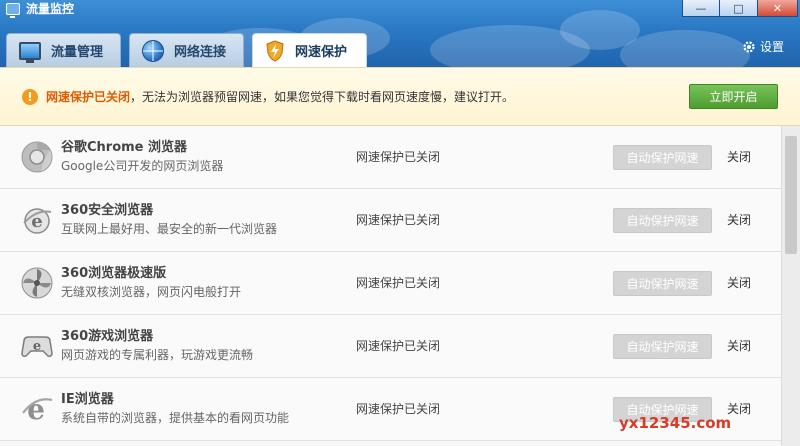  What do you see at coordinates (175, 418) in the screenshot?
I see `browser-description: 系统自带的浏览器，提供基本的看网页功能` at bounding box center [175, 418].